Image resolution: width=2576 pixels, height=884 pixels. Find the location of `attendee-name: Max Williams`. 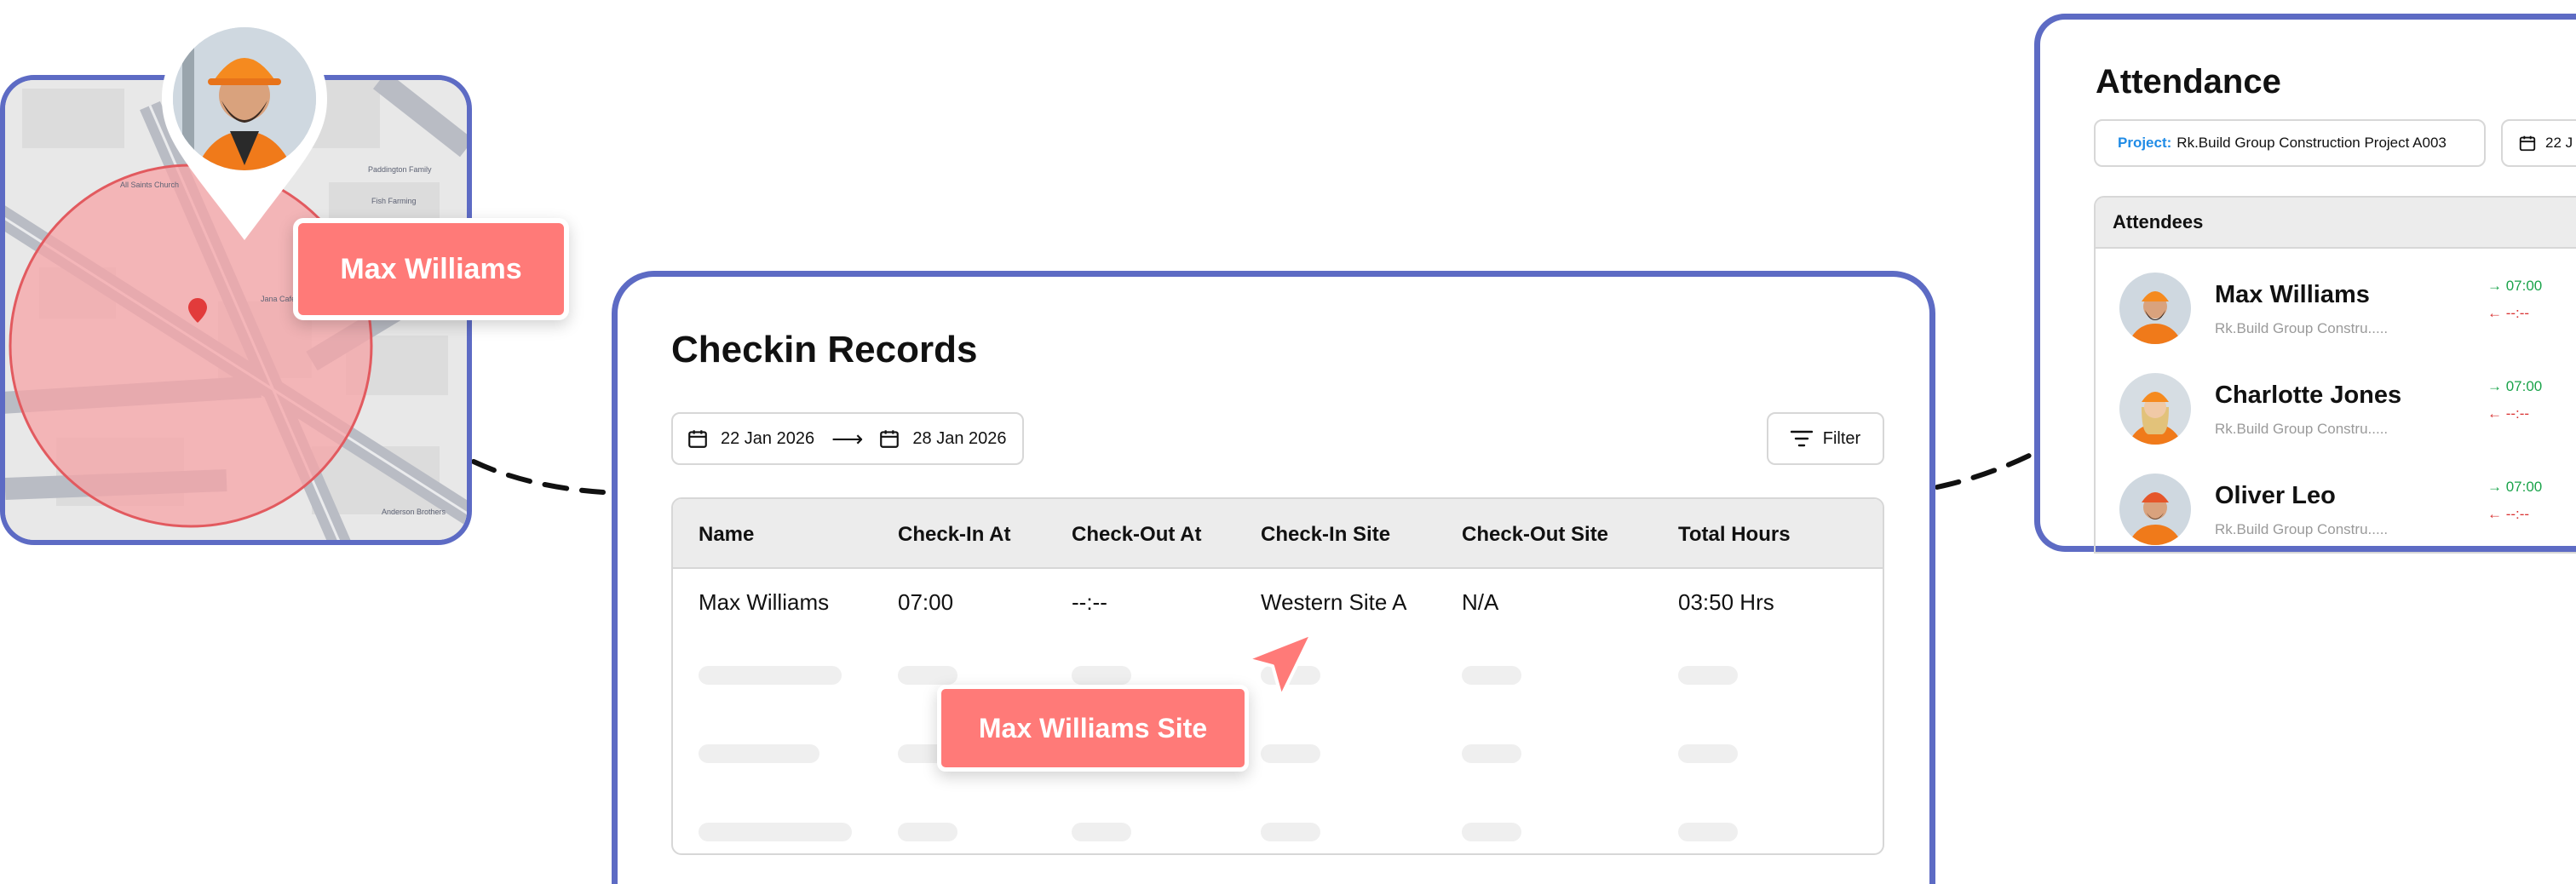

attendee-name: Max Williams is located at coordinates (2293, 294).